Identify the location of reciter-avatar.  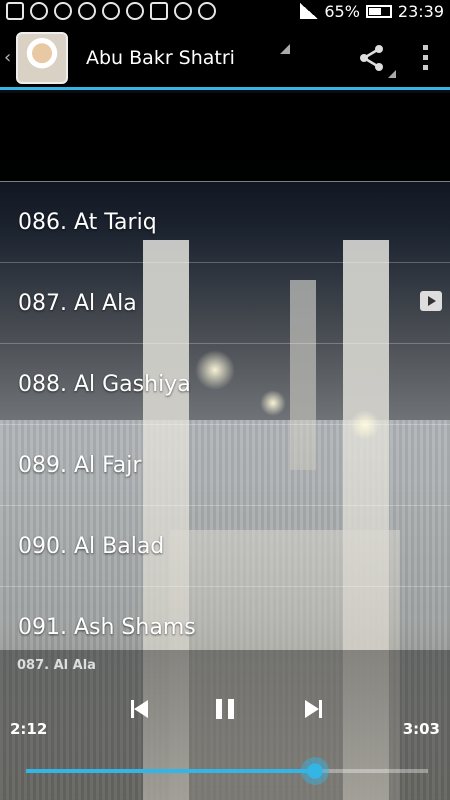
(42, 57).